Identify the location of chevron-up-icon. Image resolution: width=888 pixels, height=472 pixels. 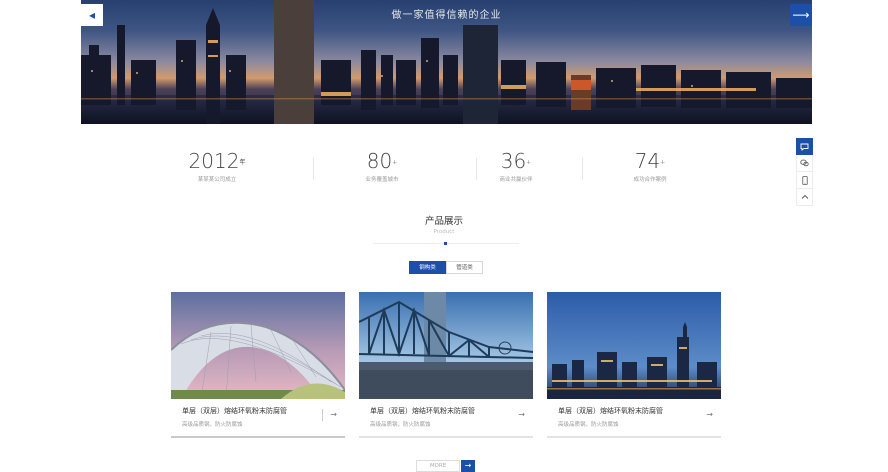
(804, 196).